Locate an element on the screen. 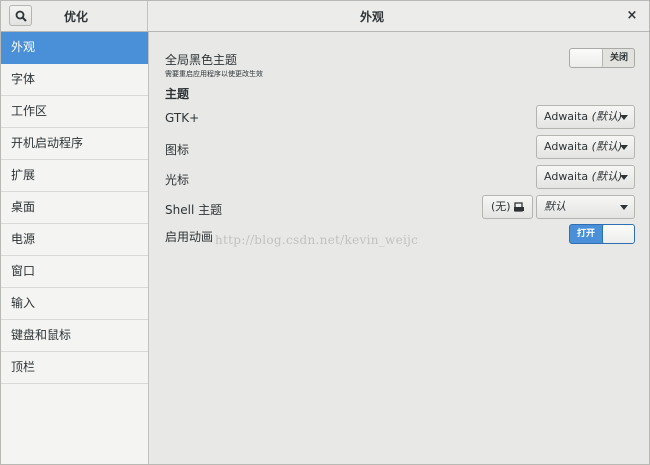 This screenshot has height=465, width=650. sidebar-item-desktop: 桌面 is located at coordinates (74, 208).